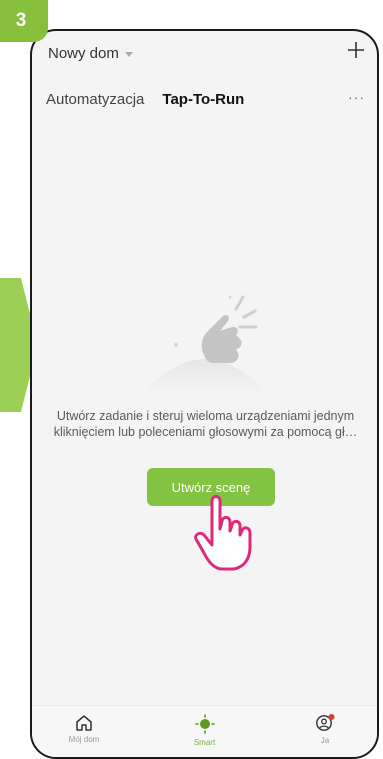  What do you see at coordinates (325, 740) in the screenshot?
I see `nav-profile-label: Ja` at bounding box center [325, 740].